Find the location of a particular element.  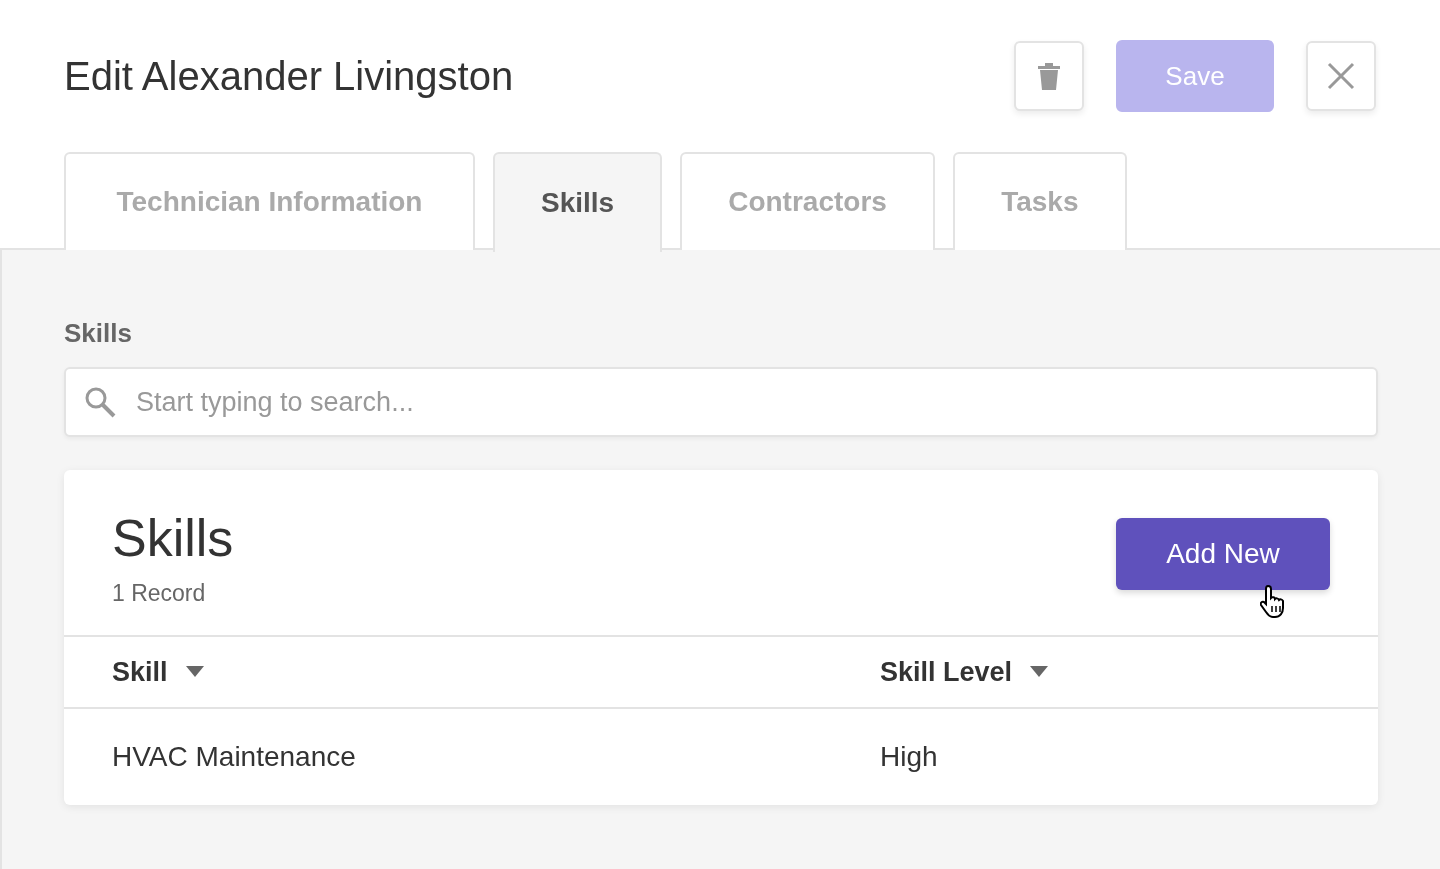

delete-button is located at coordinates (1049, 76).